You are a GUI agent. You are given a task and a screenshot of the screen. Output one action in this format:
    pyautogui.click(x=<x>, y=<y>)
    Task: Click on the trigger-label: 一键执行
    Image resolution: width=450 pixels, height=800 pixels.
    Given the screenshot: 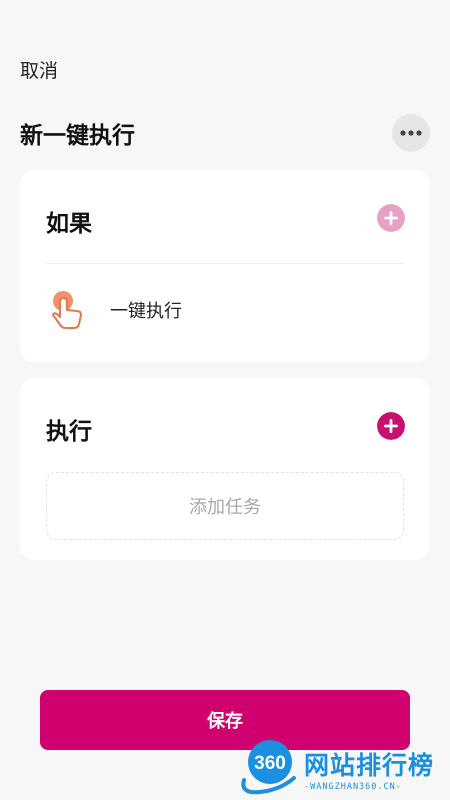 What is the action you would take?
    pyautogui.click(x=146, y=311)
    